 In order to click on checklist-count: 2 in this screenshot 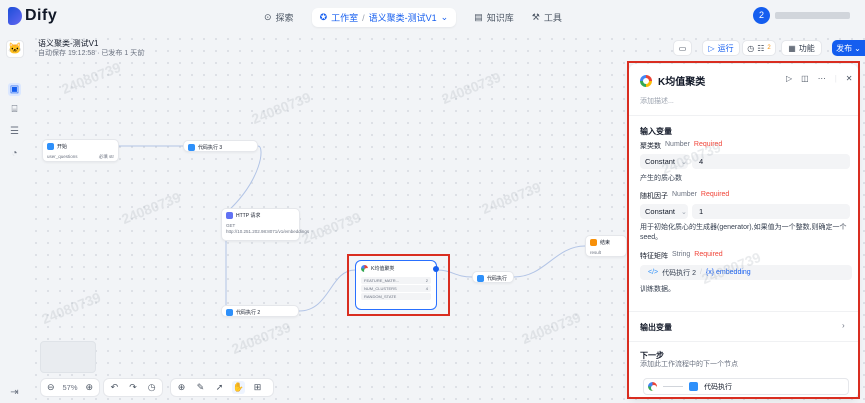, I will do `click(769, 48)`.